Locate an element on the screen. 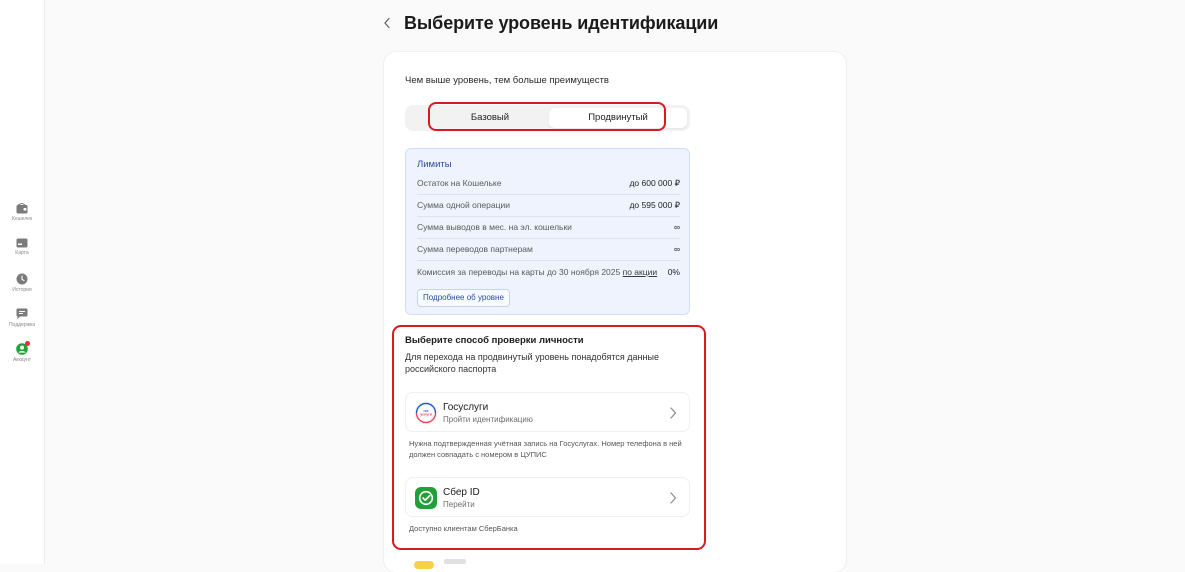 Image resolution: width=1185 pixels, height=572 pixels. nav-label: Аккаунт is located at coordinates (22, 360).